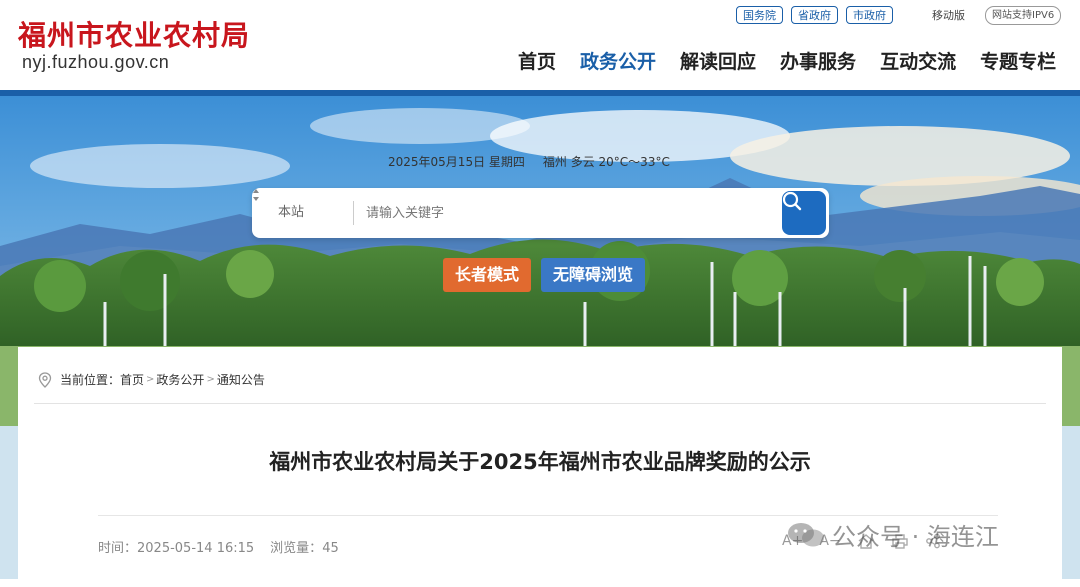  I want to click on breadcrumb-prefix: 当前位置：, so click(90, 380).